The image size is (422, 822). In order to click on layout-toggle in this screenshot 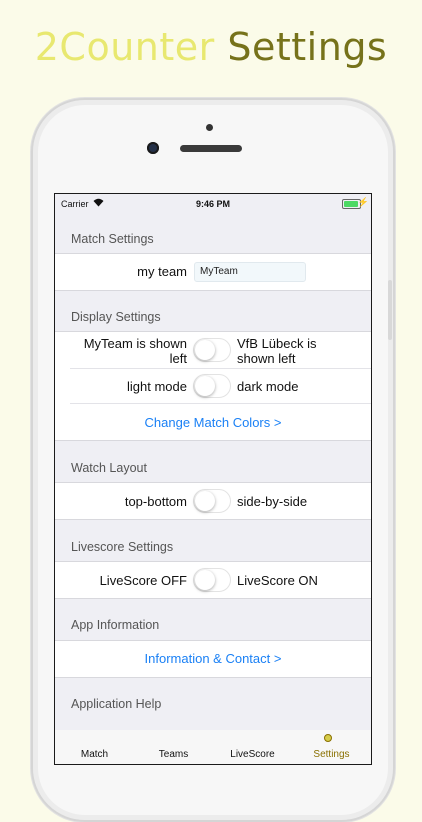, I will do `click(212, 501)`.